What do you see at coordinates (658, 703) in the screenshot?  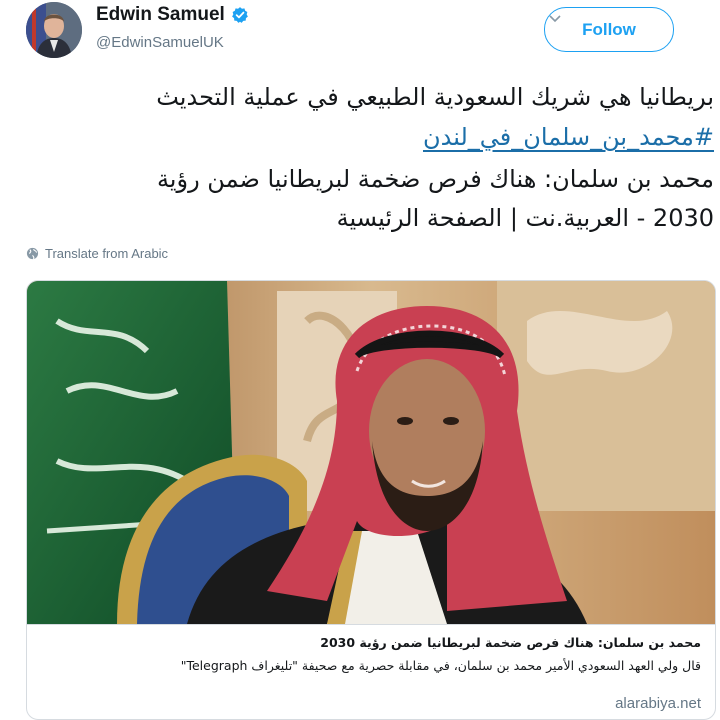 I see `card-domain: alarabiya.net` at bounding box center [658, 703].